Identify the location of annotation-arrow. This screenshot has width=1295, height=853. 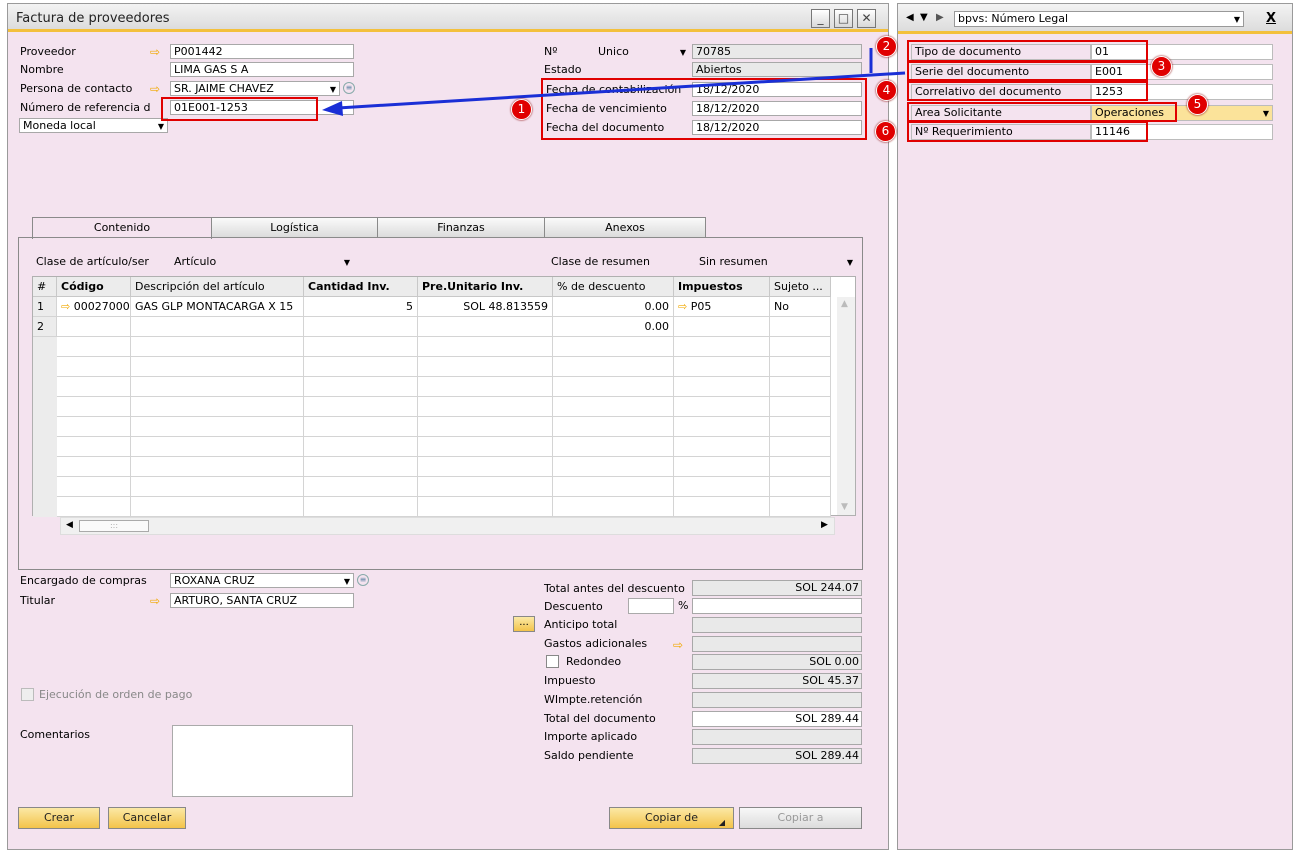
(614, 82).